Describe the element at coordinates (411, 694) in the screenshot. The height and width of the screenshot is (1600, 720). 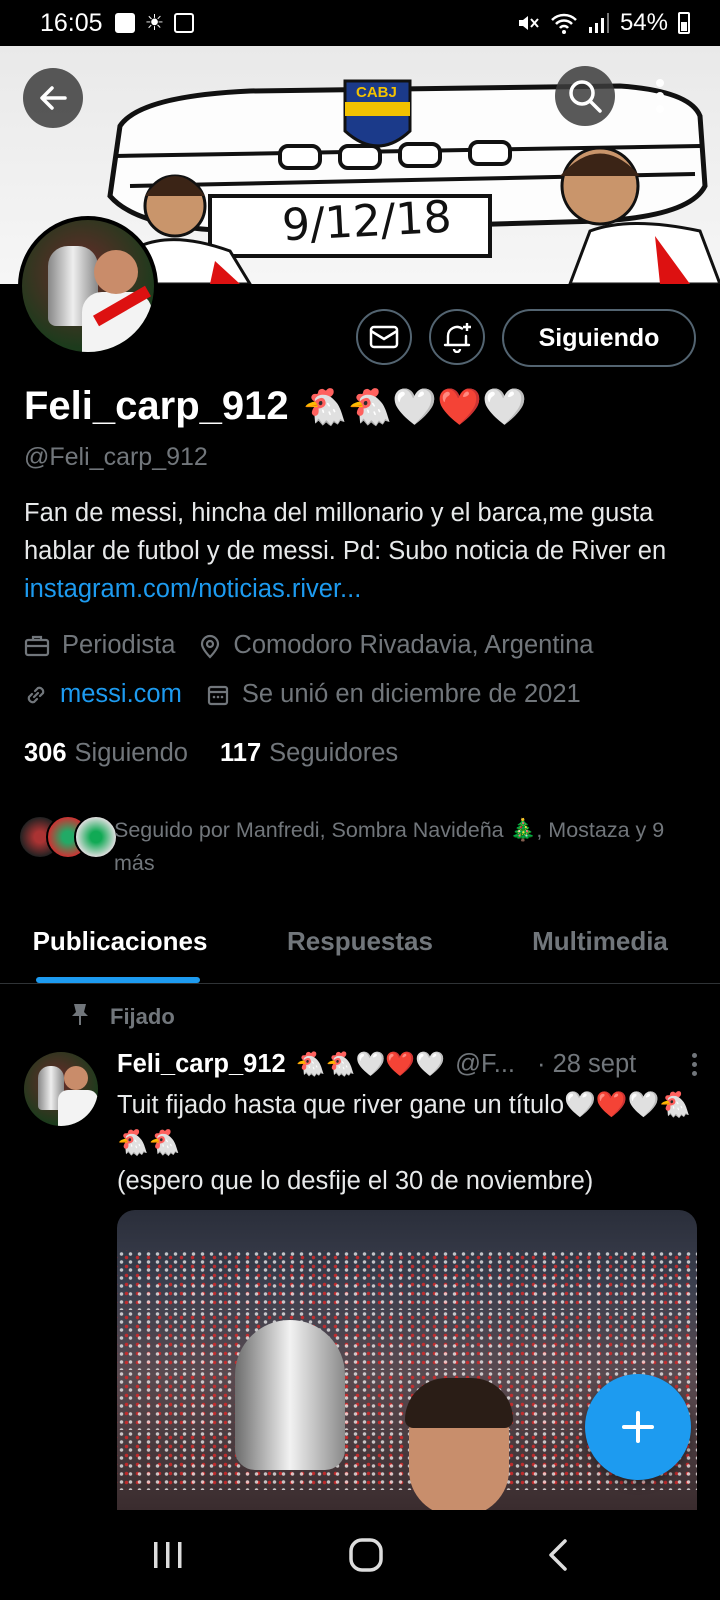
I see `joined-text: Se unió en diciembre de 2021` at that location.